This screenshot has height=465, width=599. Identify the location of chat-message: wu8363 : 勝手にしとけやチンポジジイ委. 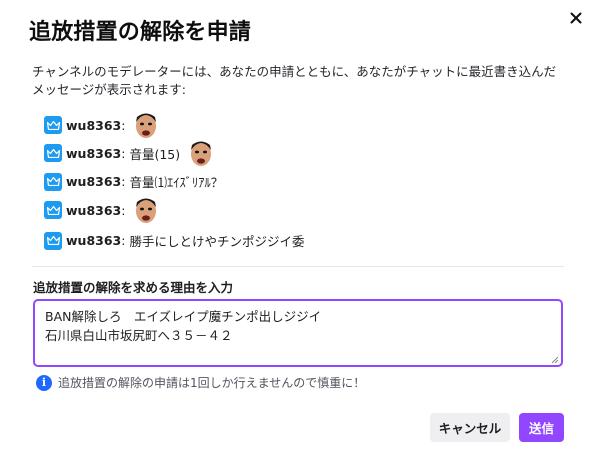
(174, 240).